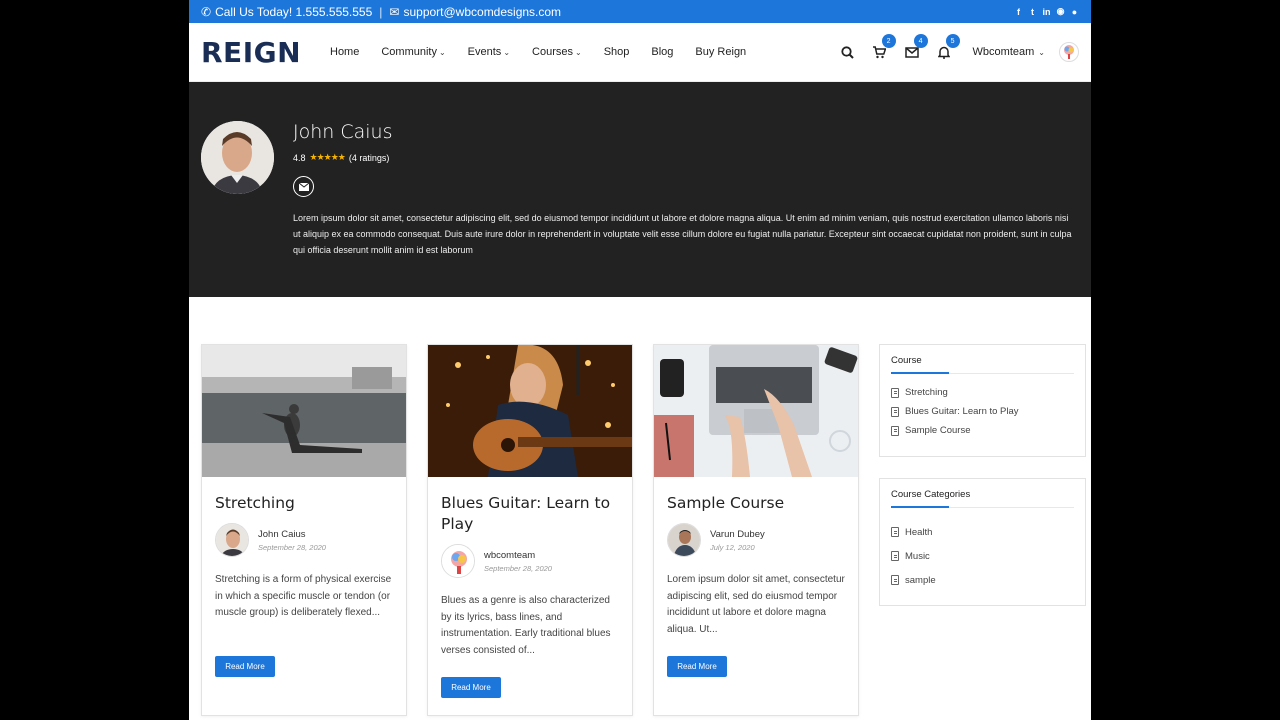  What do you see at coordinates (982, 364) in the screenshot?
I see `widget-title: Course` at bounding box center [982, 364].